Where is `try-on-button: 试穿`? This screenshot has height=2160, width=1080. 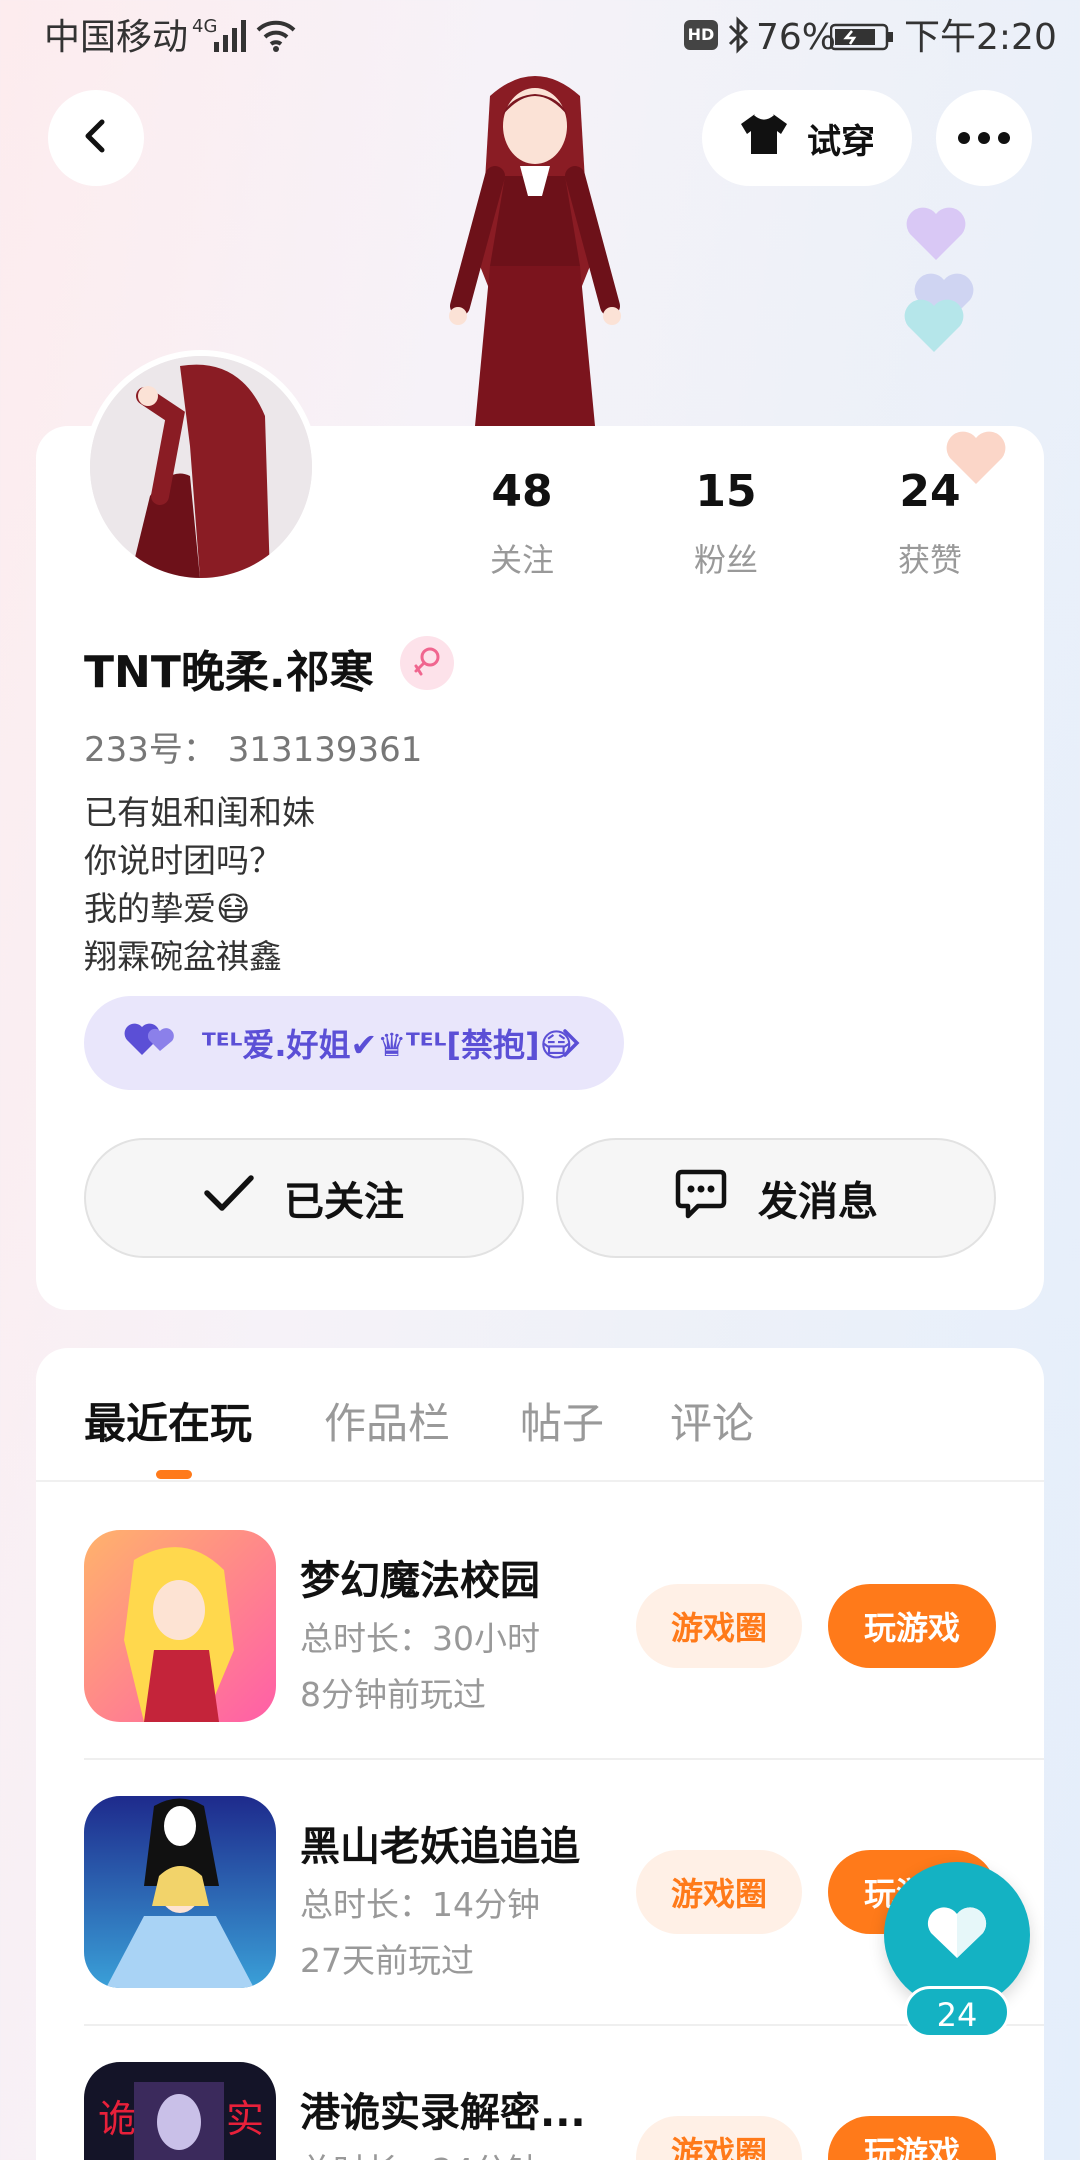
try-on-button: 试穿 is located at coordinates (807, 138).